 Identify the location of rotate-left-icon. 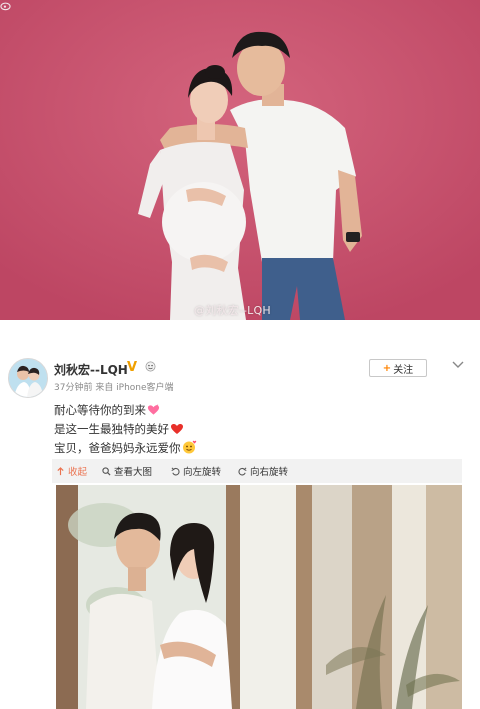
(175, 471).